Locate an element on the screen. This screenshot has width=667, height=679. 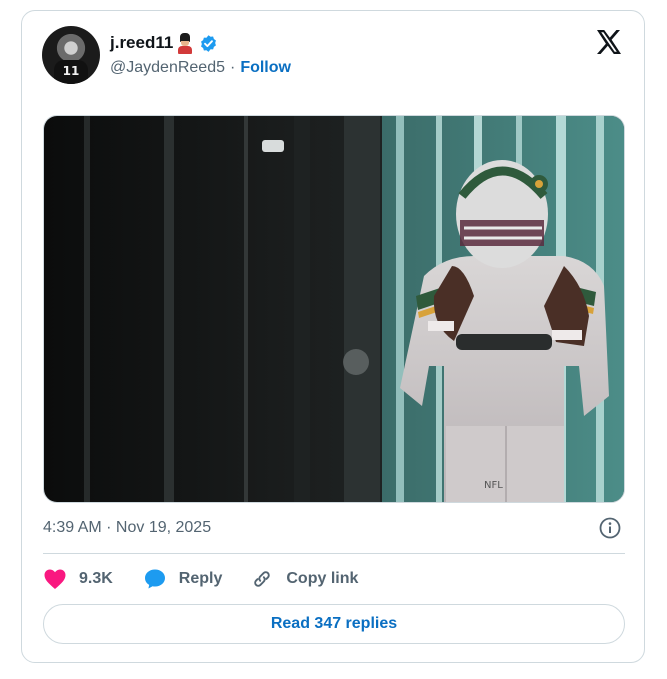
like-button: 9.3K is located at coordinates (78, 579).